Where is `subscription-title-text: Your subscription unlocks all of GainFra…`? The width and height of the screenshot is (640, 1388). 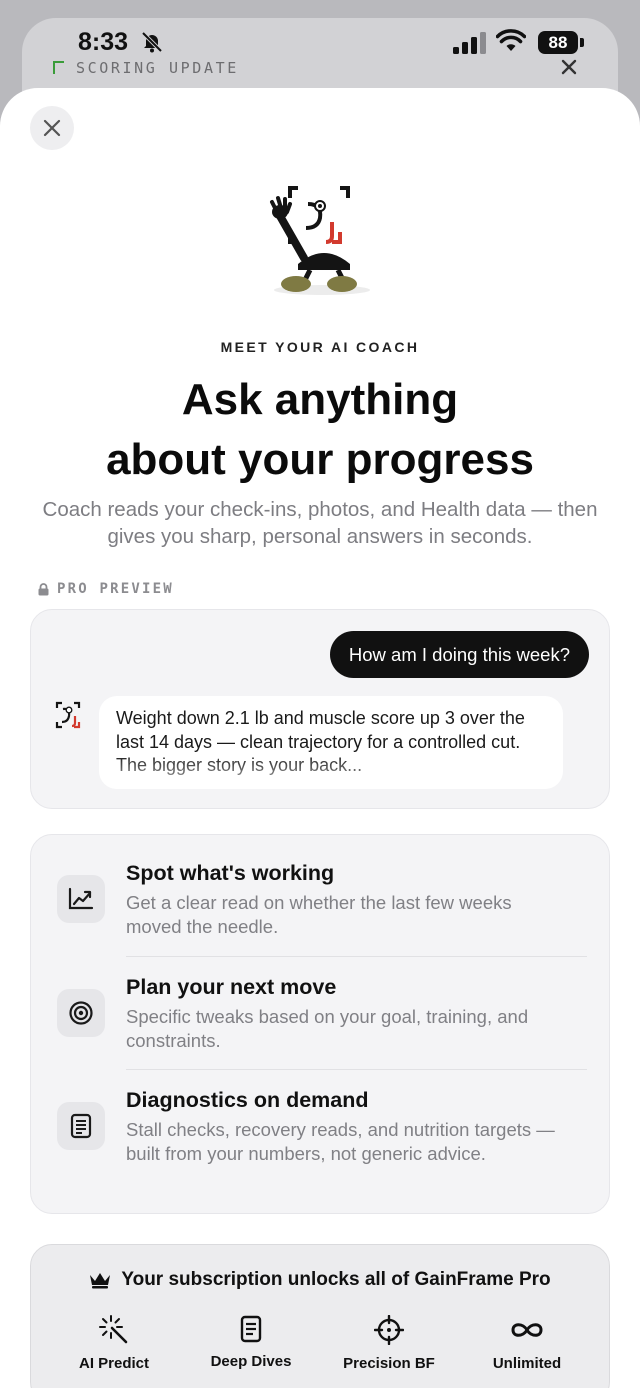 subscription-title-text: Your subscription unlocks all of GainFra… is located at coordinates (336, 1279).